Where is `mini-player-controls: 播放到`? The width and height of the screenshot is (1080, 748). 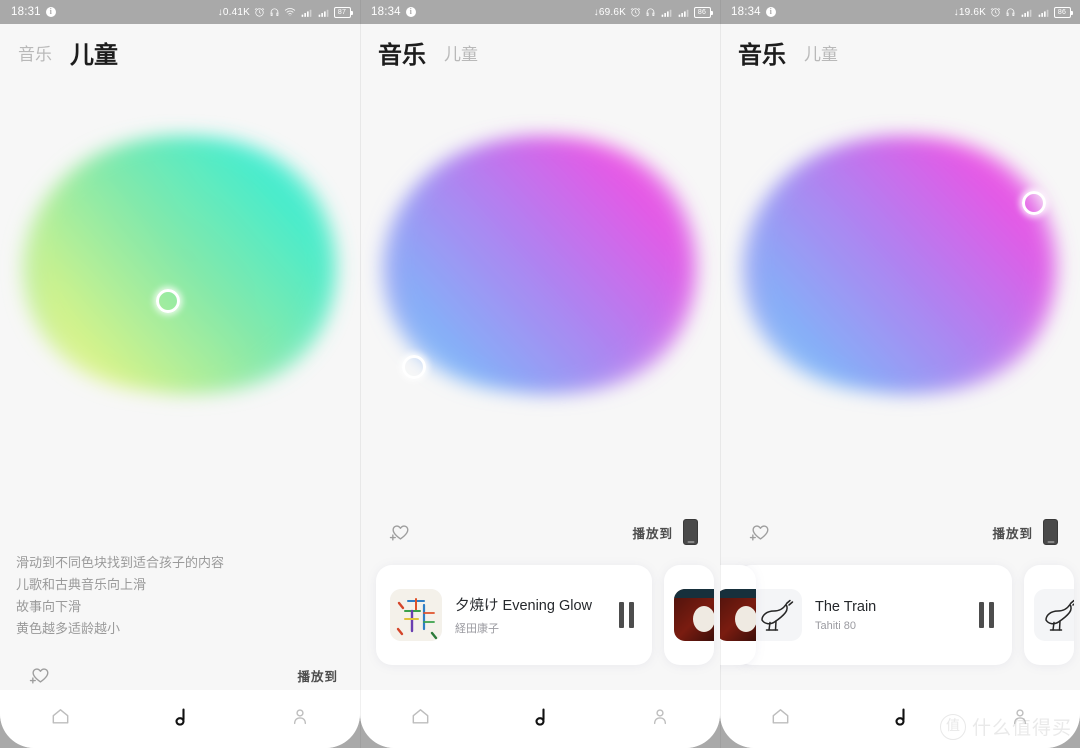
mini-player-controls: 播放到 is located at coordinates (540, 532).